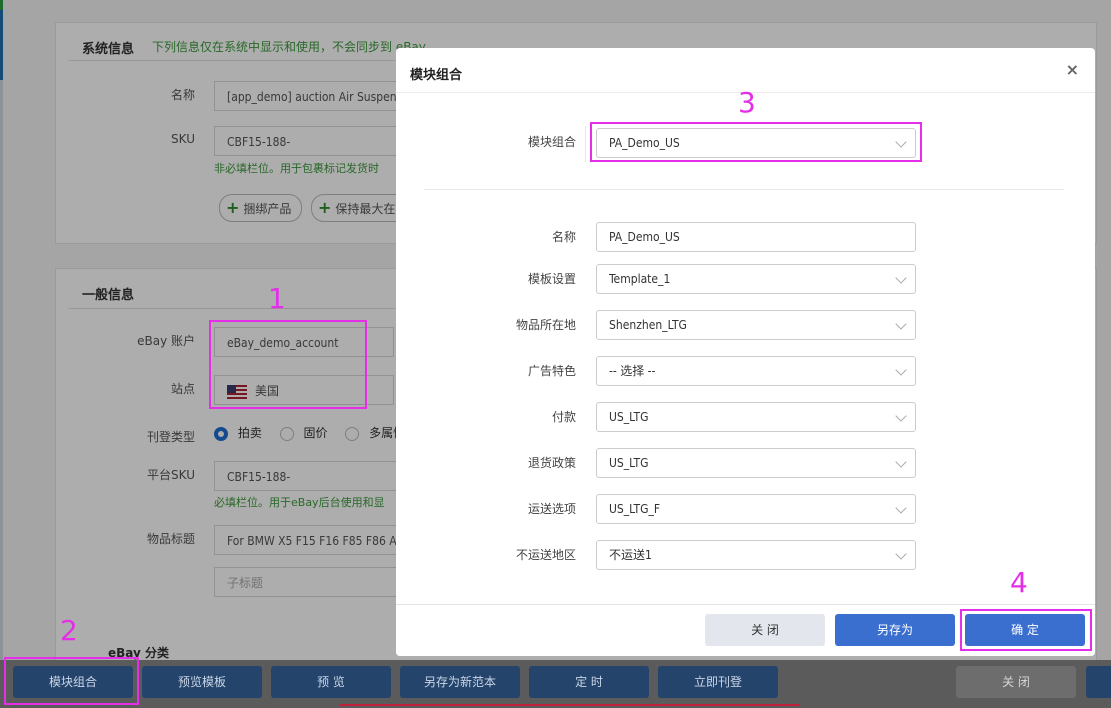 This screenshot has width=1111, height=708. What do you see at coordinates (756, 325) in the screenshot?
I see `location-select: Shenzhen_LTG` at bounding box center [756, 325].